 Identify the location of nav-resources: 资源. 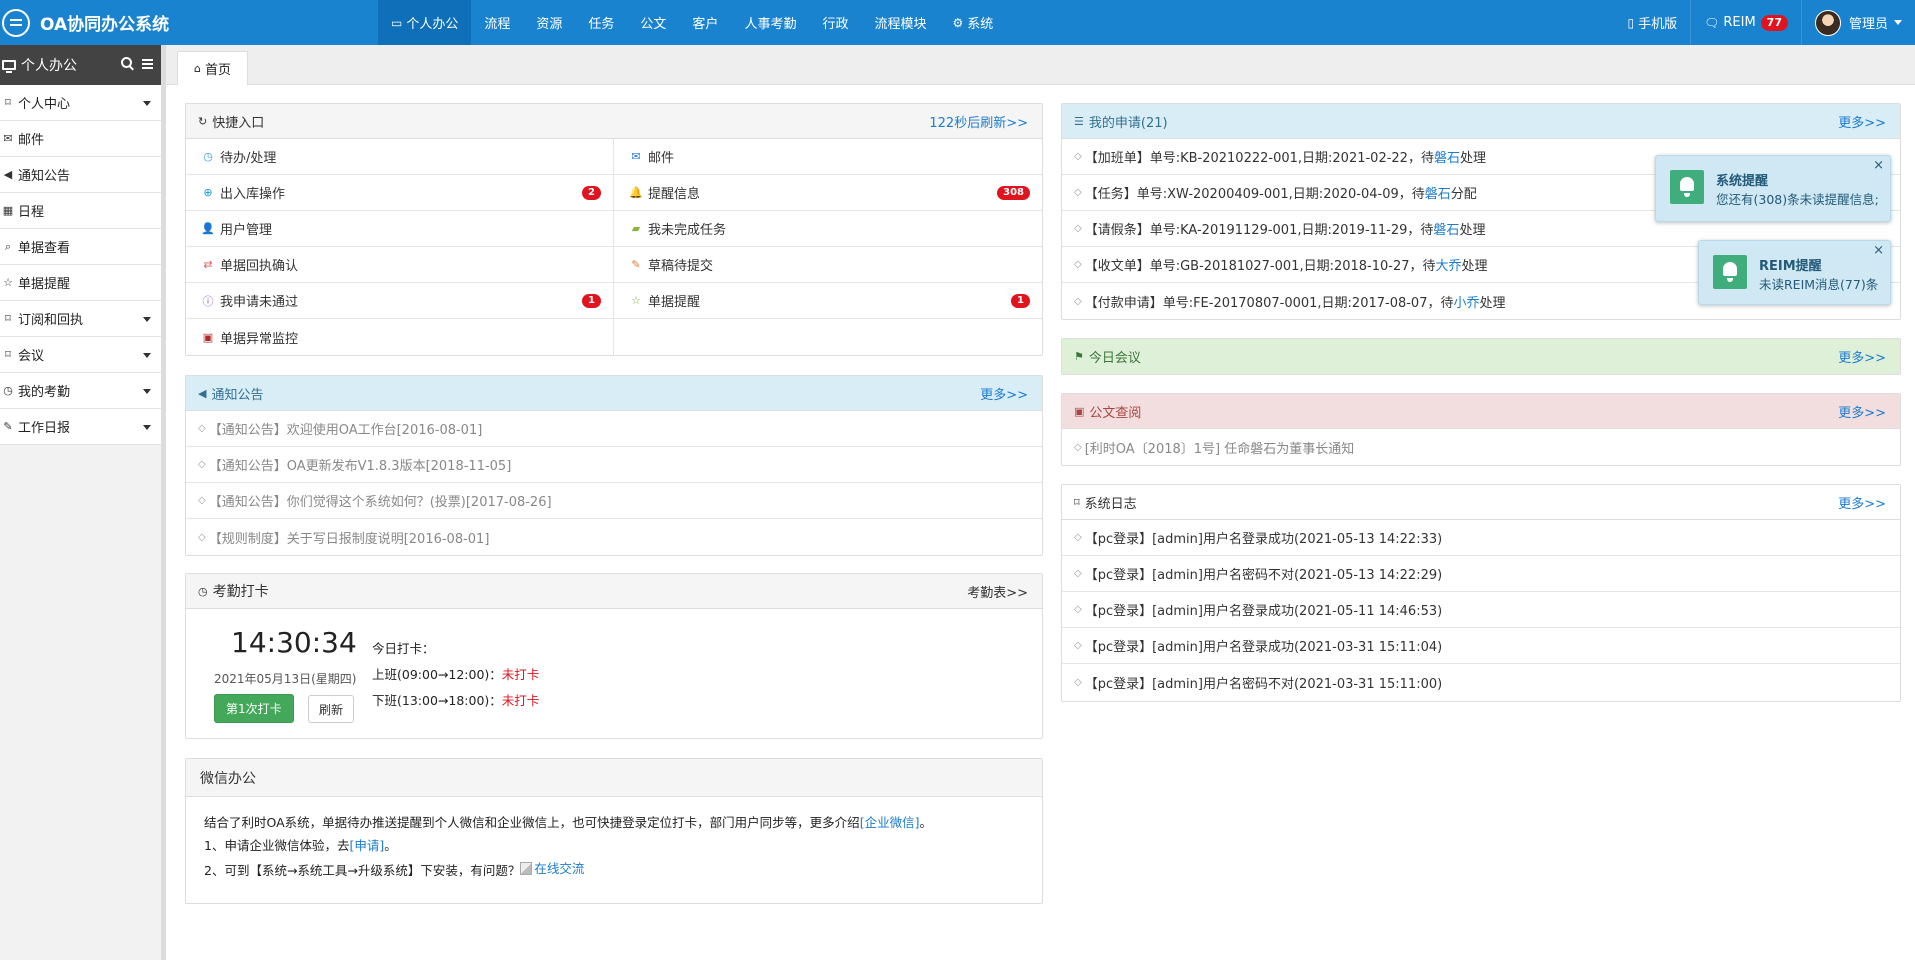
(549, 22).